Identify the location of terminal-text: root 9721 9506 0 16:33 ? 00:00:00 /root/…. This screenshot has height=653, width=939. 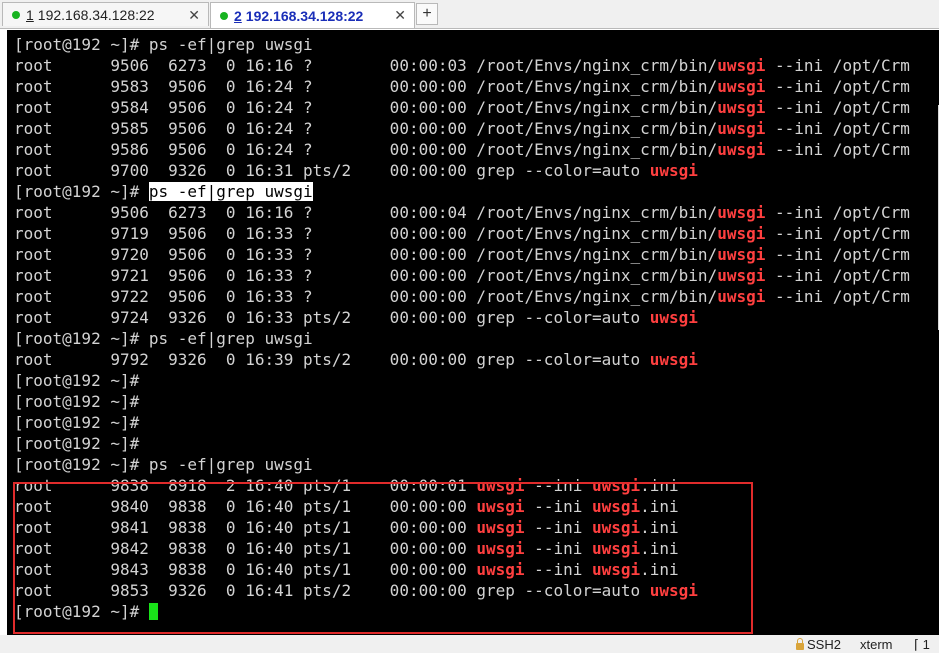
(366, 275).